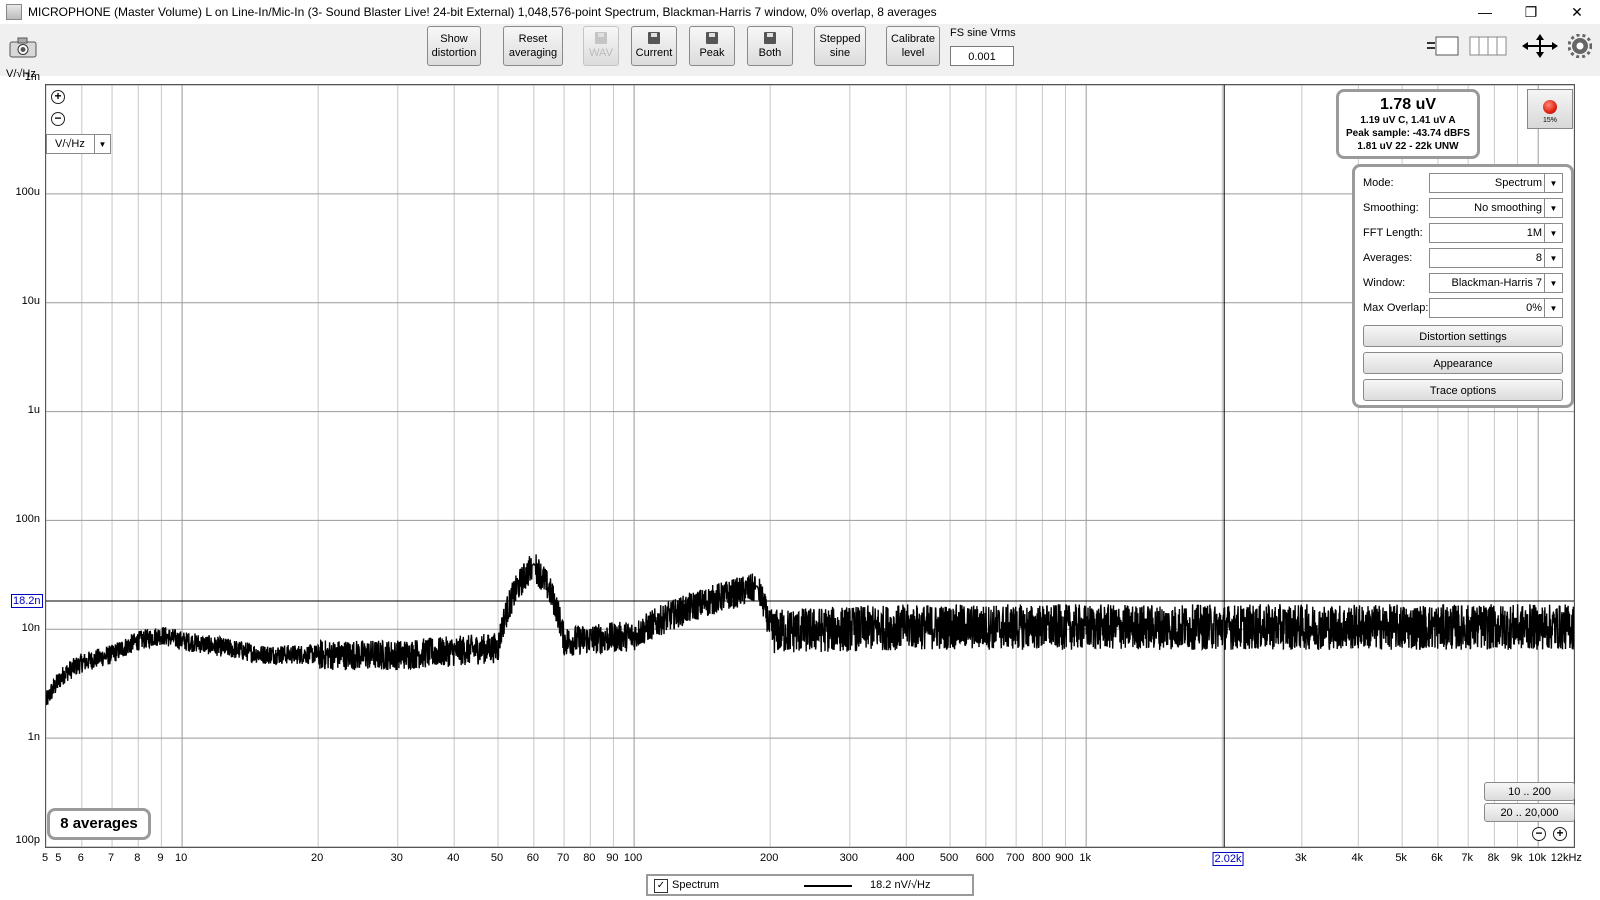 This screenshot has height=900, width=1600. I want to click on x-tick-label: 8k, so click(1493, 858).